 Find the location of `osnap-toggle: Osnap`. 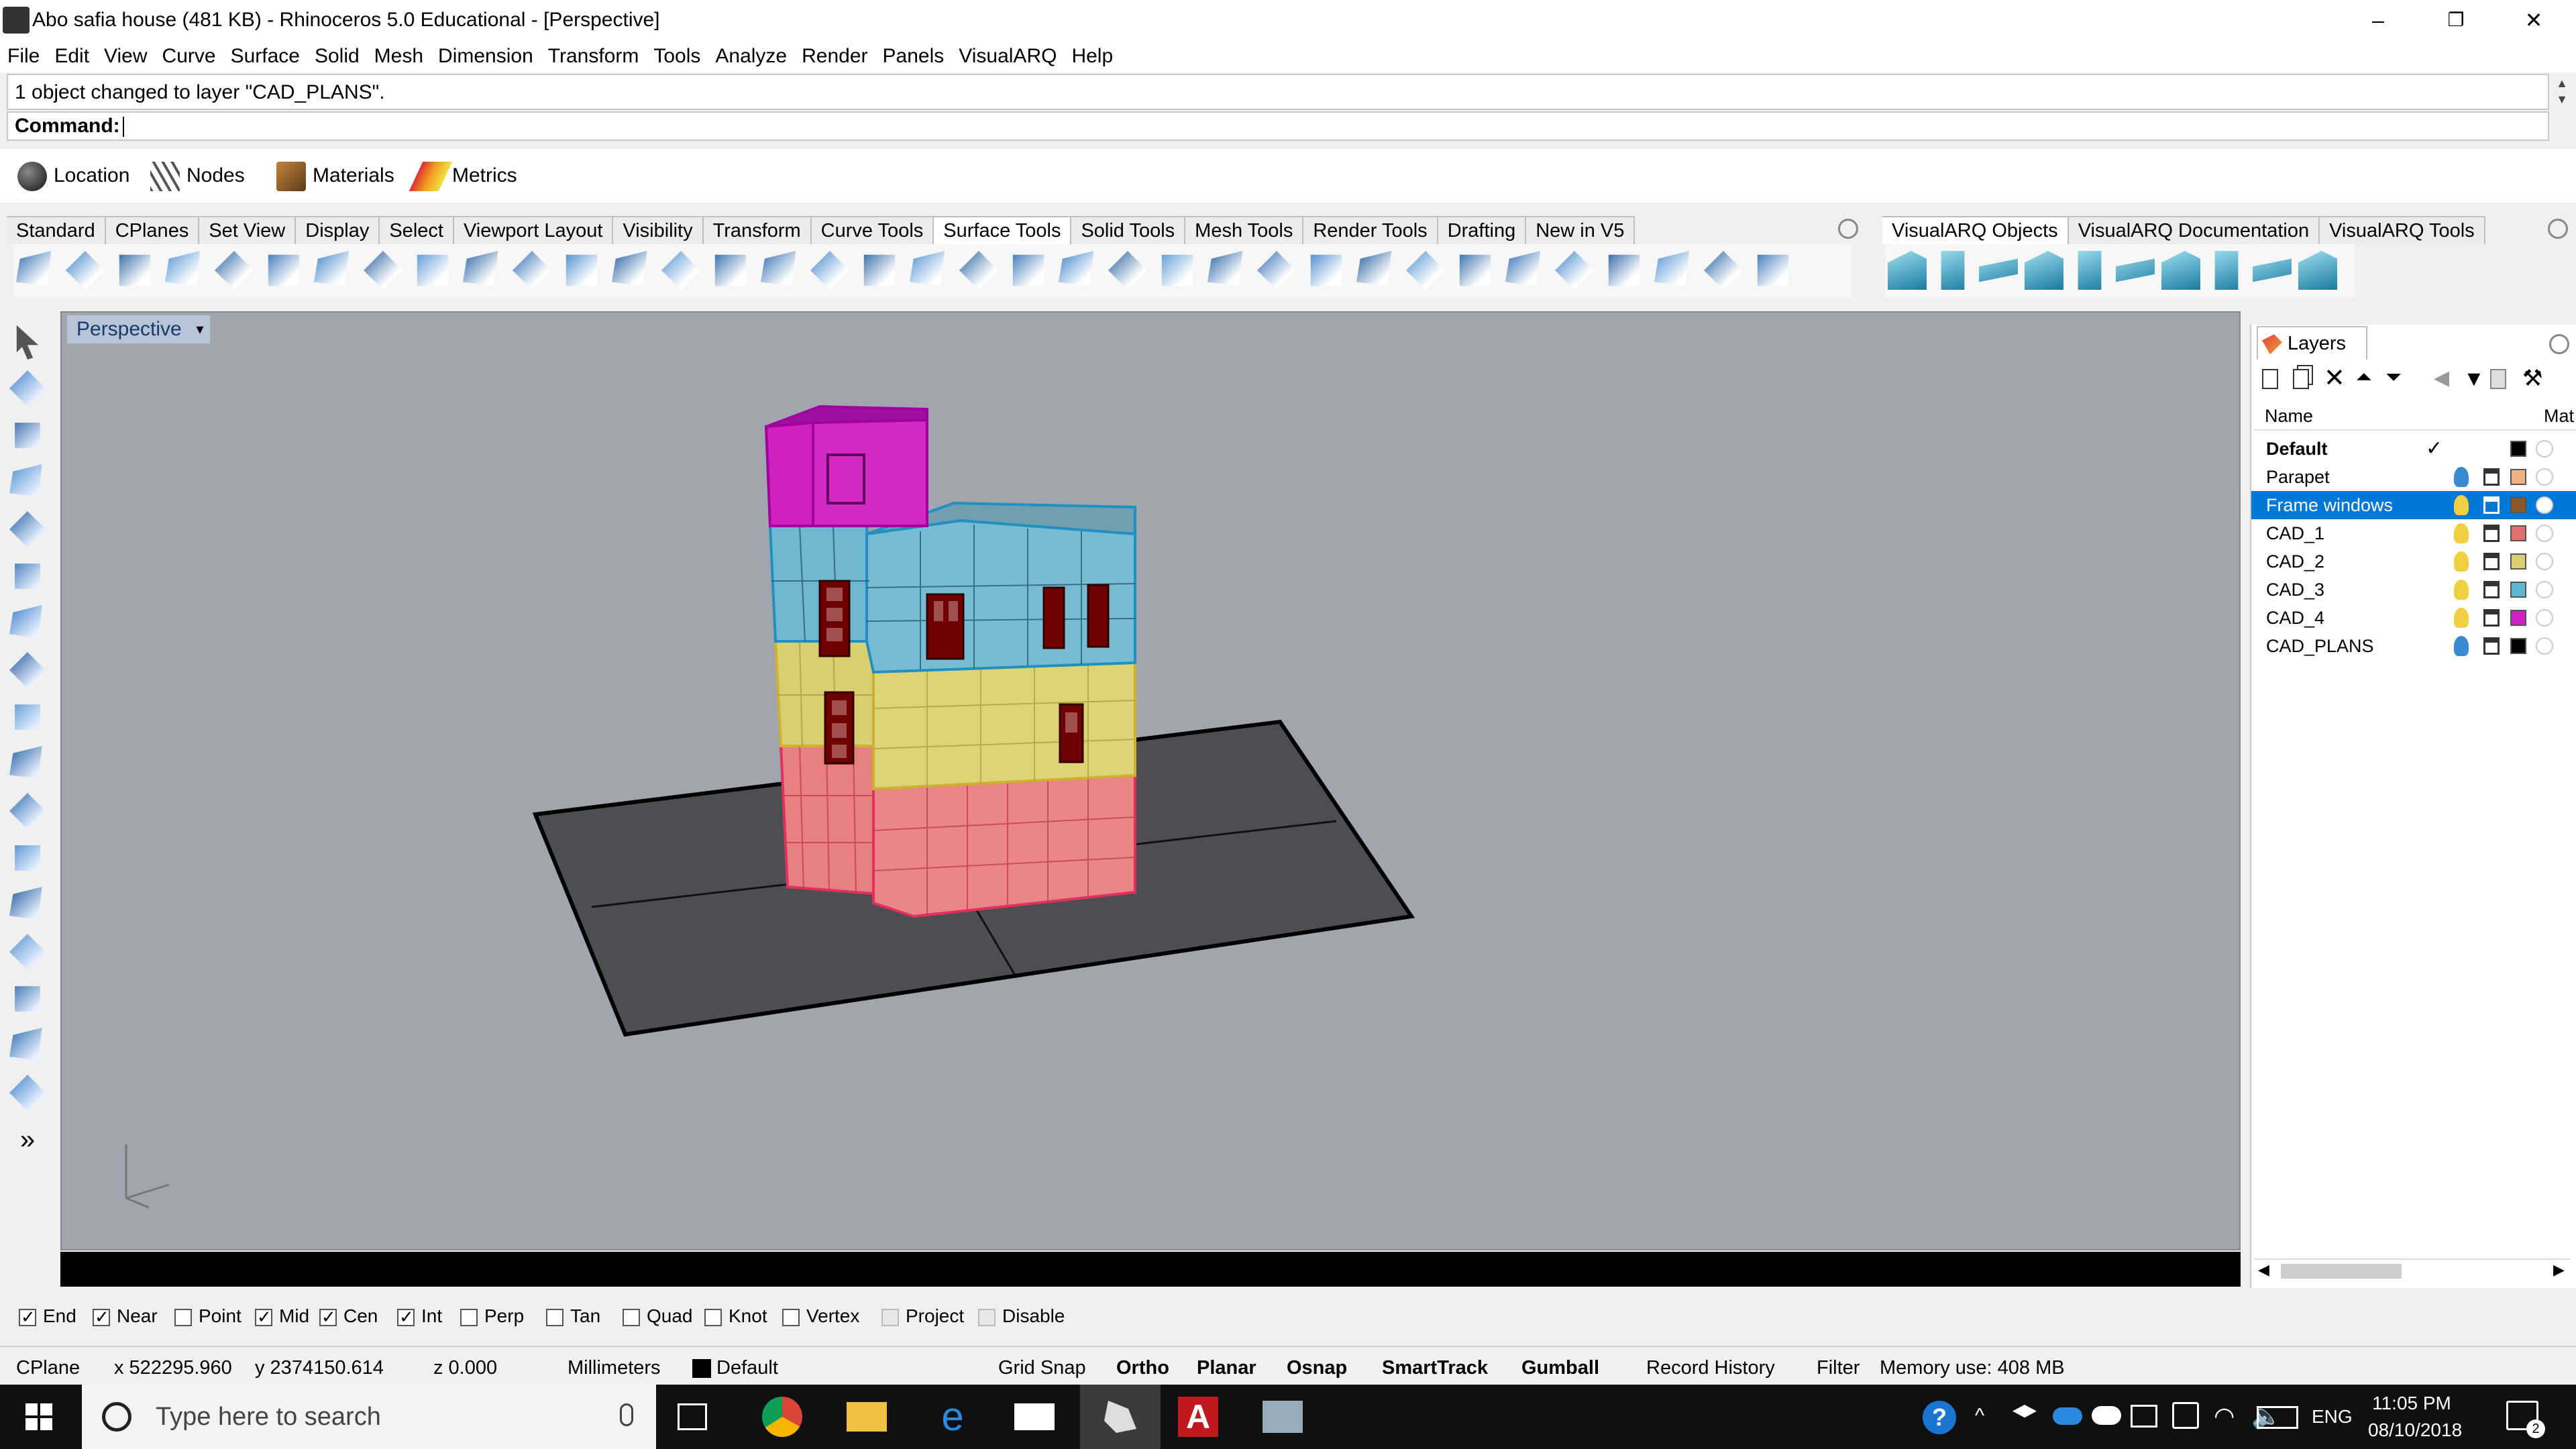

osnap-toggle: Osnap is located at coordinates (1317, 1368).